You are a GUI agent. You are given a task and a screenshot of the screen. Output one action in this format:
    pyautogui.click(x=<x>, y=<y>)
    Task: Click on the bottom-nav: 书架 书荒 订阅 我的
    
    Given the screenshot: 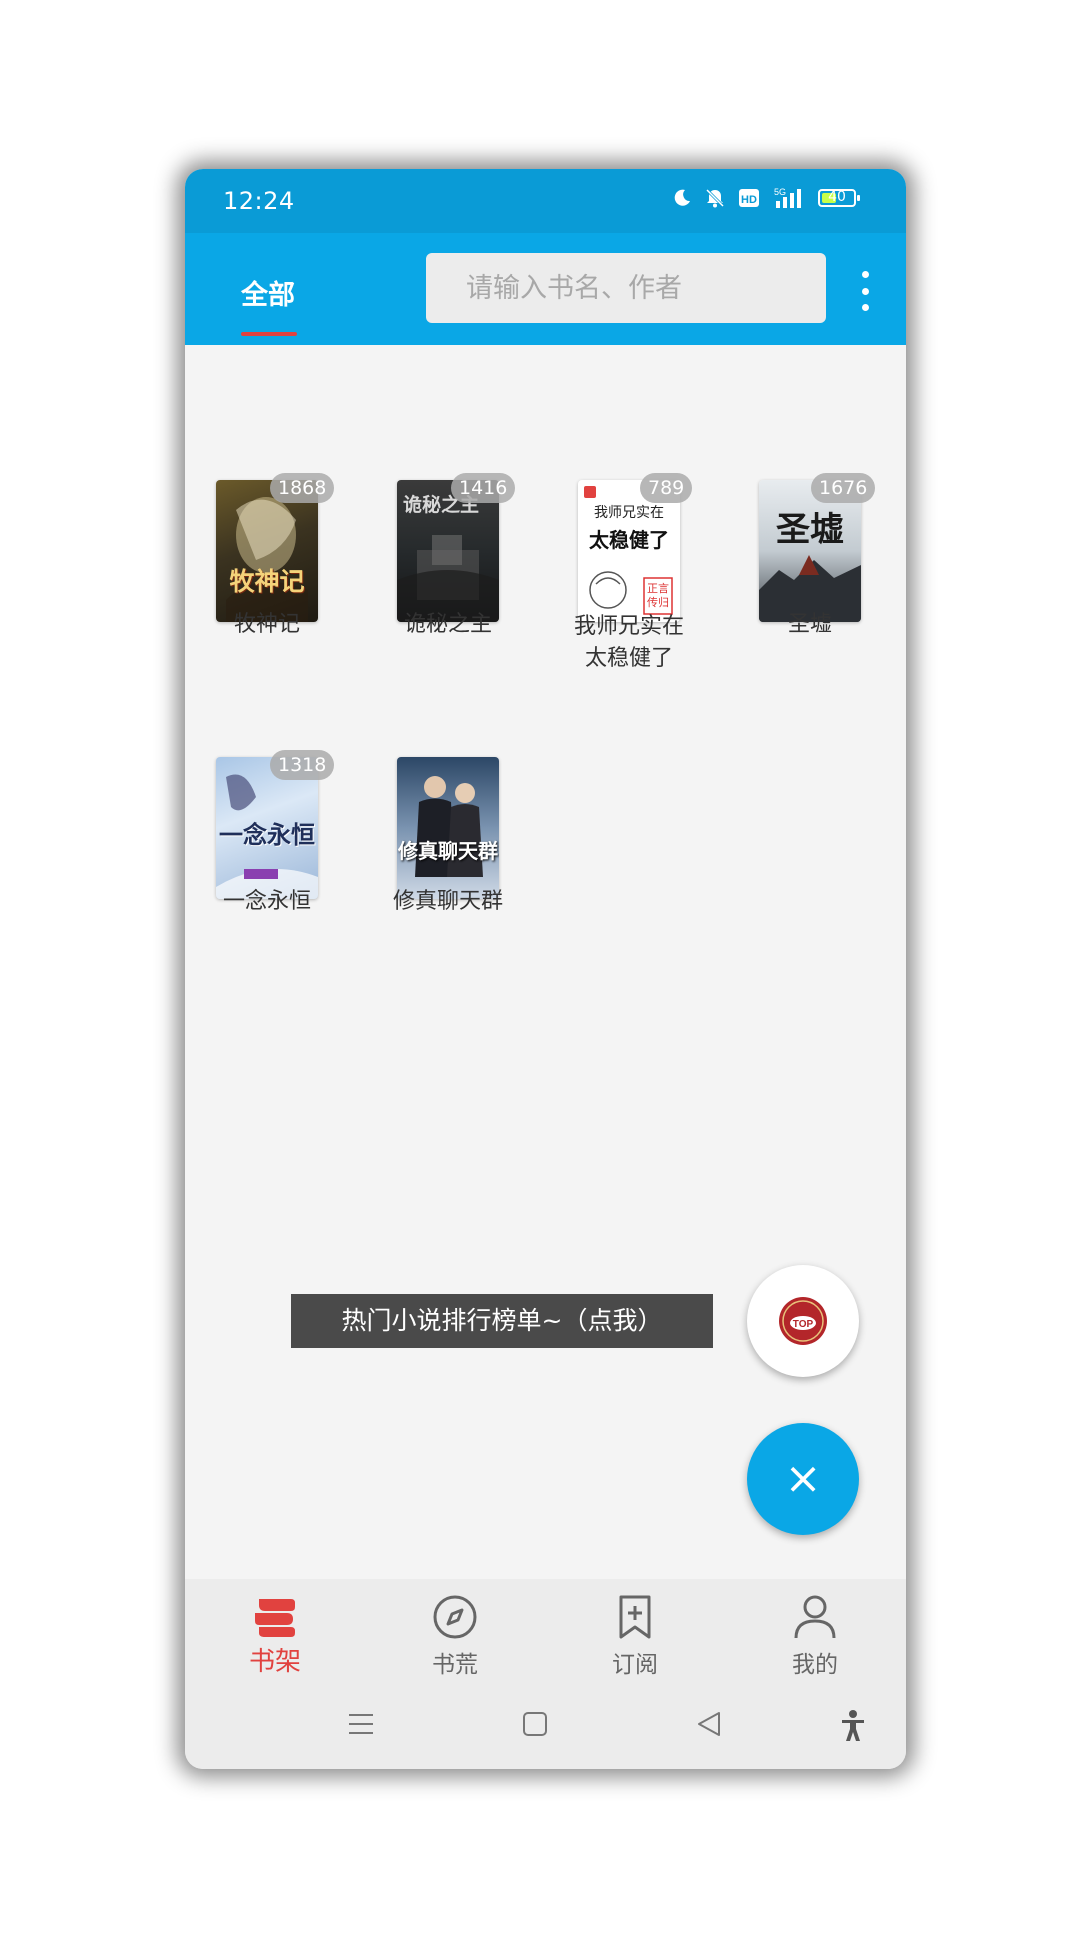 What is the action you would take?
    pyautogui.click(x=545, y=1633)
    